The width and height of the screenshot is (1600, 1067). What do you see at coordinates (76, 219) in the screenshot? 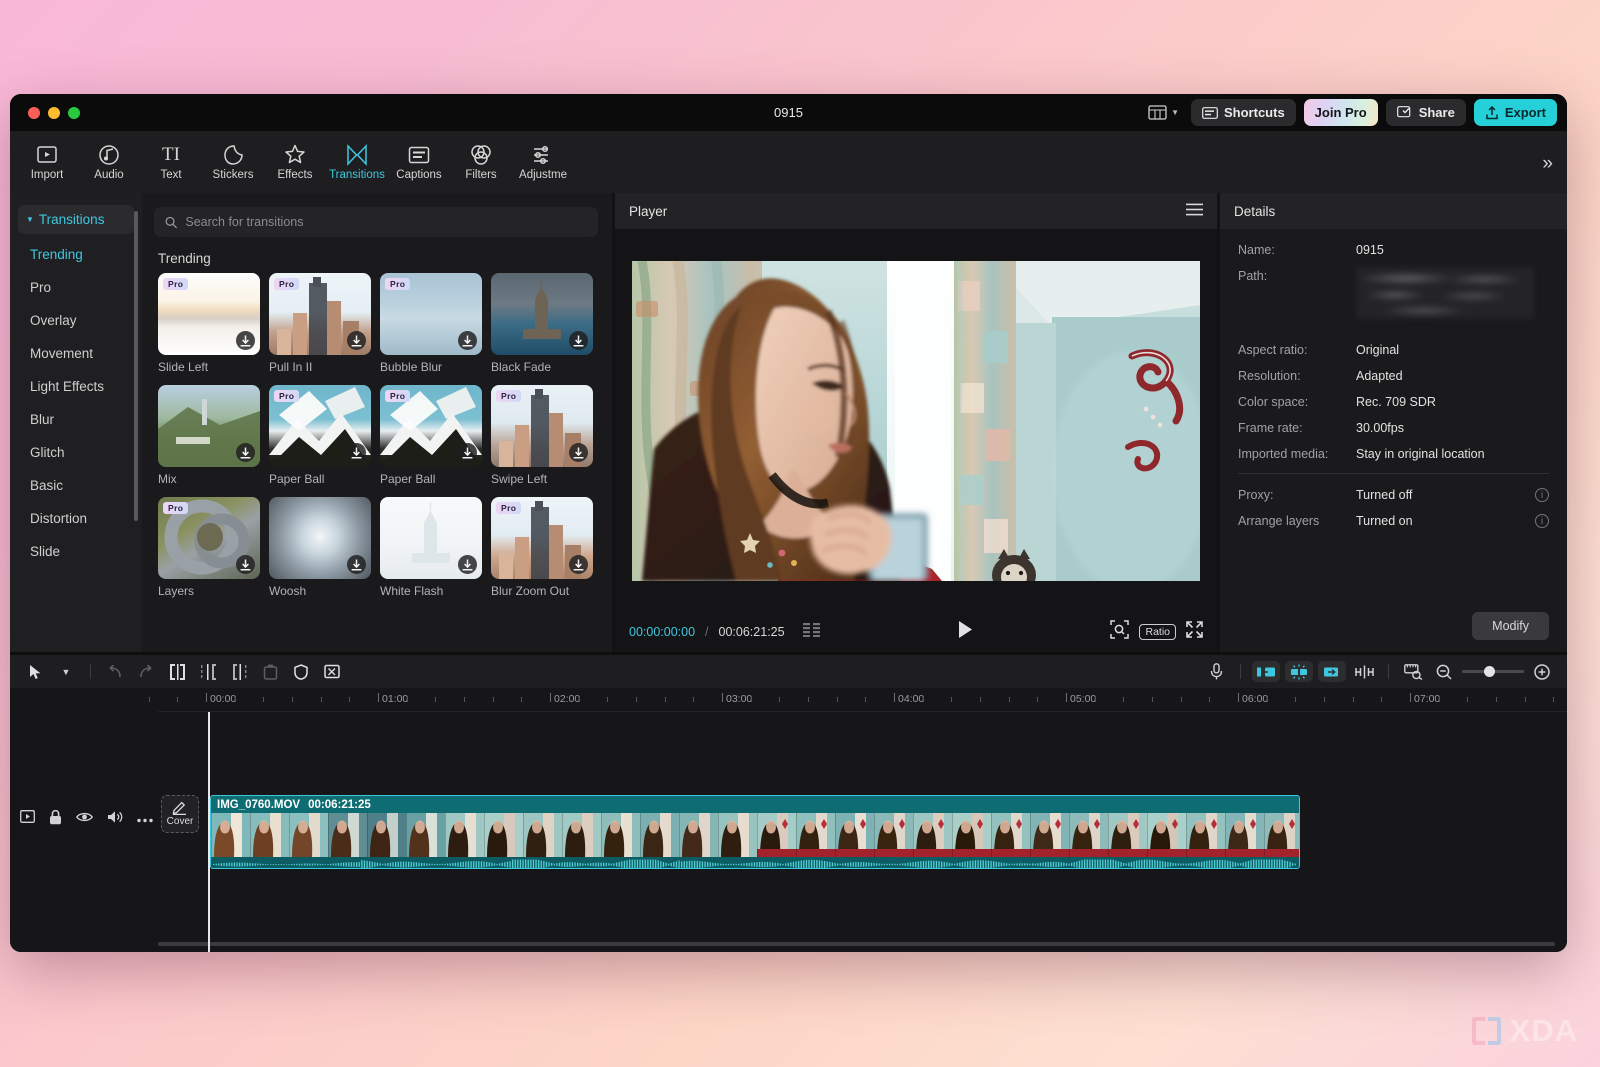
I see `library-group-transitions: ▼ Transitions` at bounding box center [76, 219].